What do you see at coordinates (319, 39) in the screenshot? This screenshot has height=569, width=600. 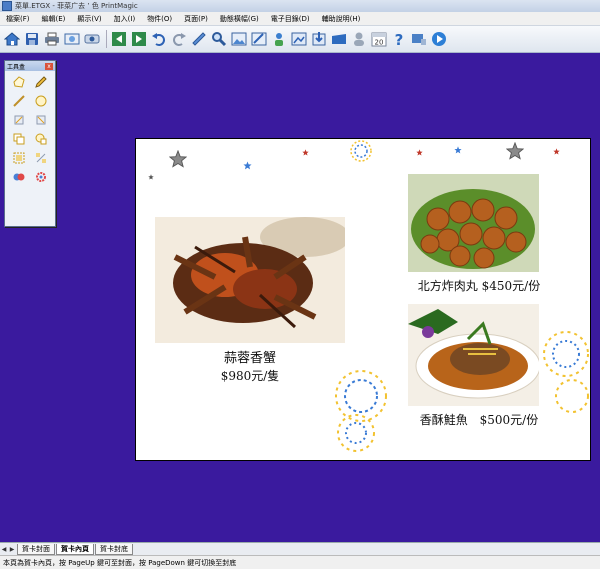 I see `import-button` at bounding box center [319, 39].